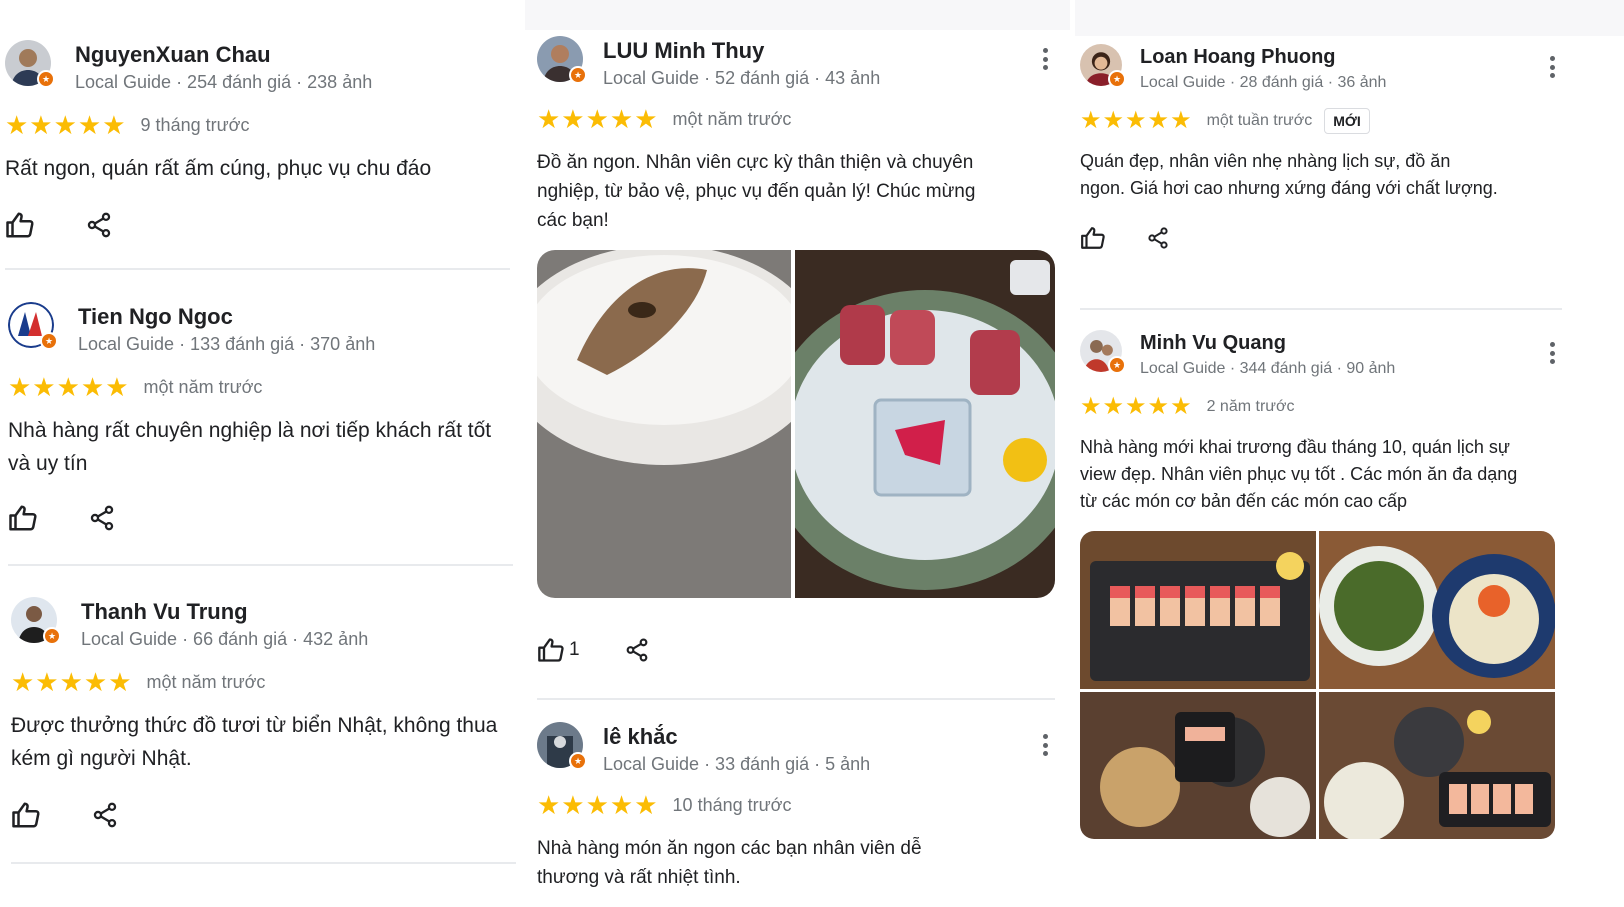 The height and width of the screenshot is (907, 1624). I want to click on reviewer-name: Loan Hoang Phuong, so click(1238, 57).